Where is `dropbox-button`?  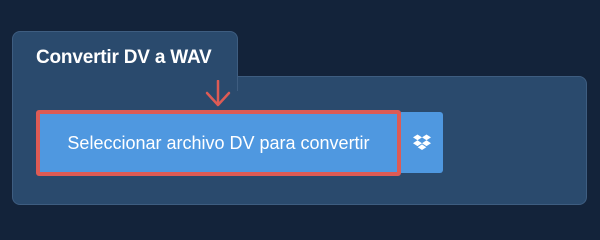 dropbox-button is located at coordinates (422, 142).